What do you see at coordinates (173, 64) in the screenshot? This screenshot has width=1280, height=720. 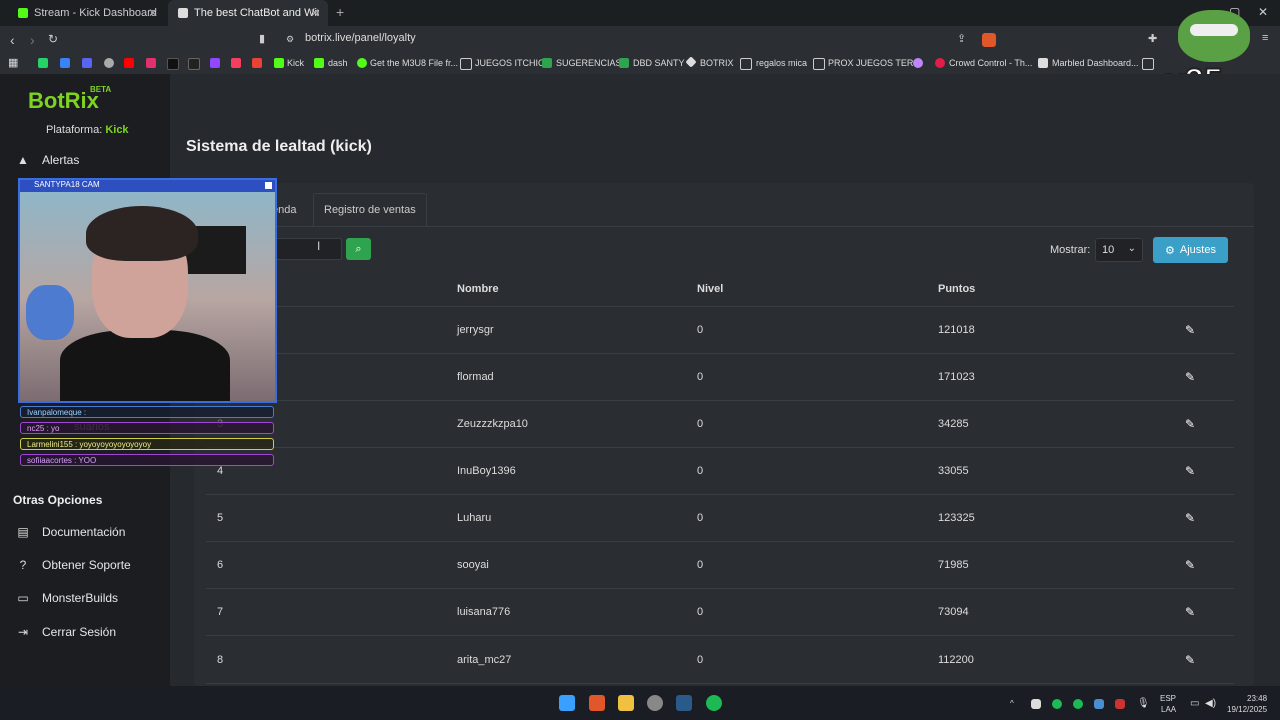 I see `tiktok-icon` at bounding box center [173, 64].